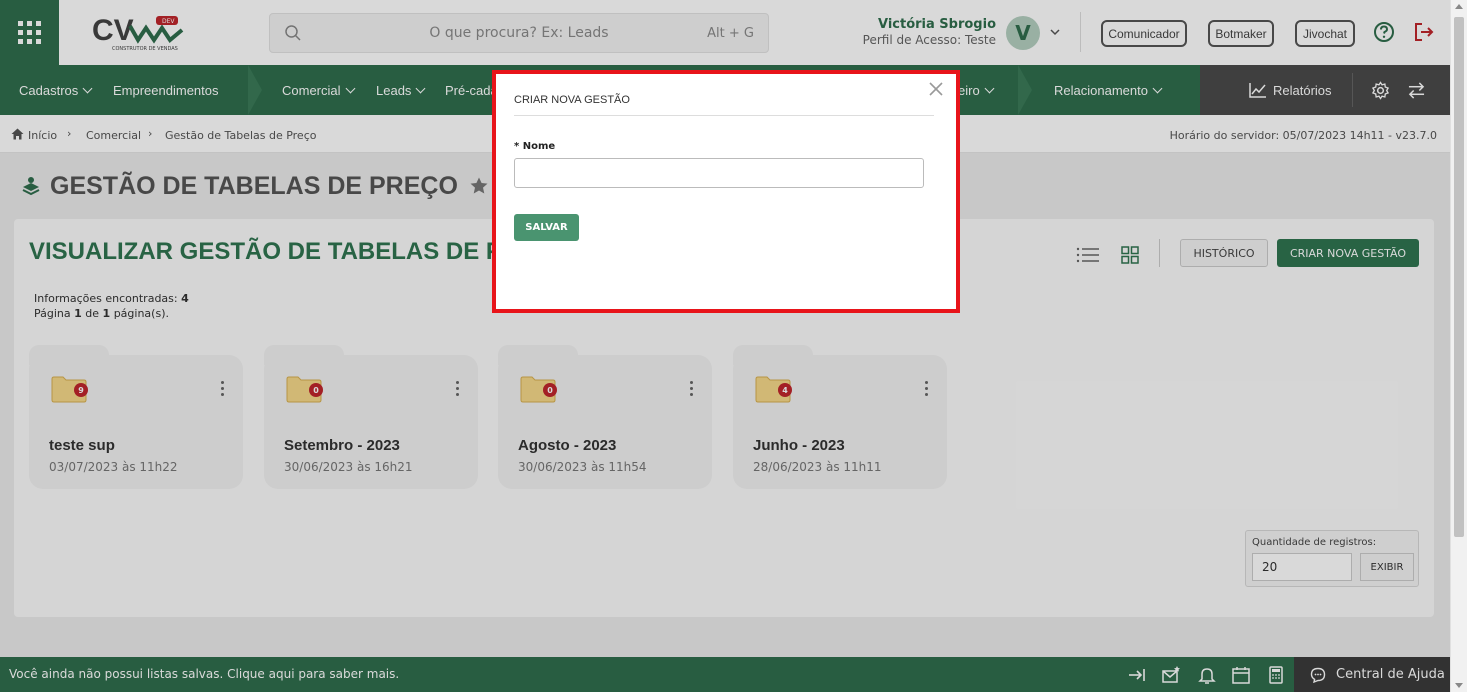 This screenshot has width=1467, height=692. I want to click on close-icon, so click(936, 89).